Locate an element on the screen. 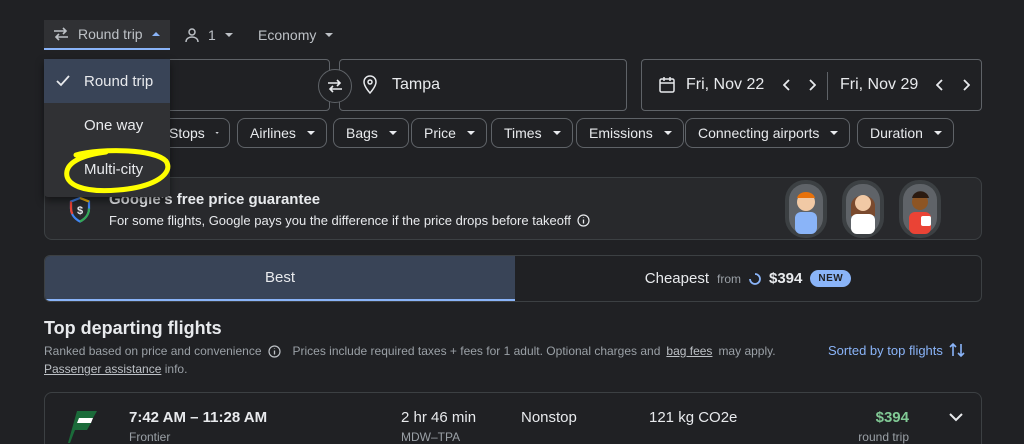  calendar-icon is located at coordinates (667, 85).